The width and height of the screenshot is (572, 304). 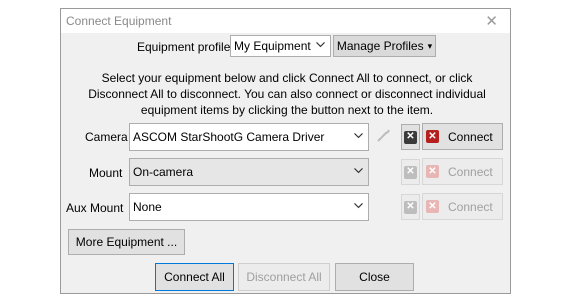 What do you see at coordinates (374, 277) in the screenshot?
I see `close-button: Close` at bounding box center [374, 277].